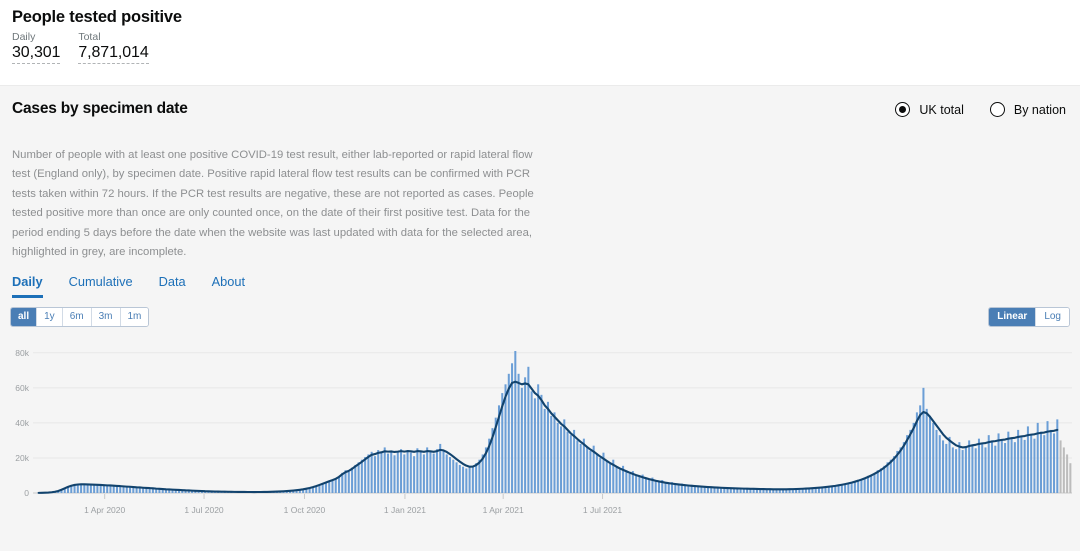 The image size is (1080, 551). What do you see at coordinates (503, 510) in the screenshot?
I see `svg-text: 1 Apr 2021` at bounding box center [503, 510].